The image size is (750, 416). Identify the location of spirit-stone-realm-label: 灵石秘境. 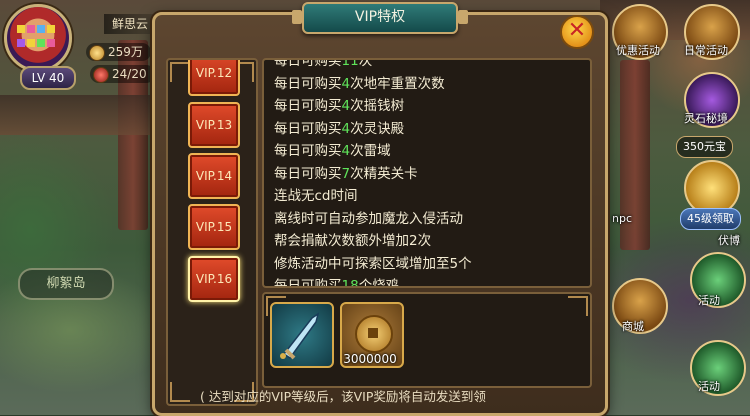
(706, 118).